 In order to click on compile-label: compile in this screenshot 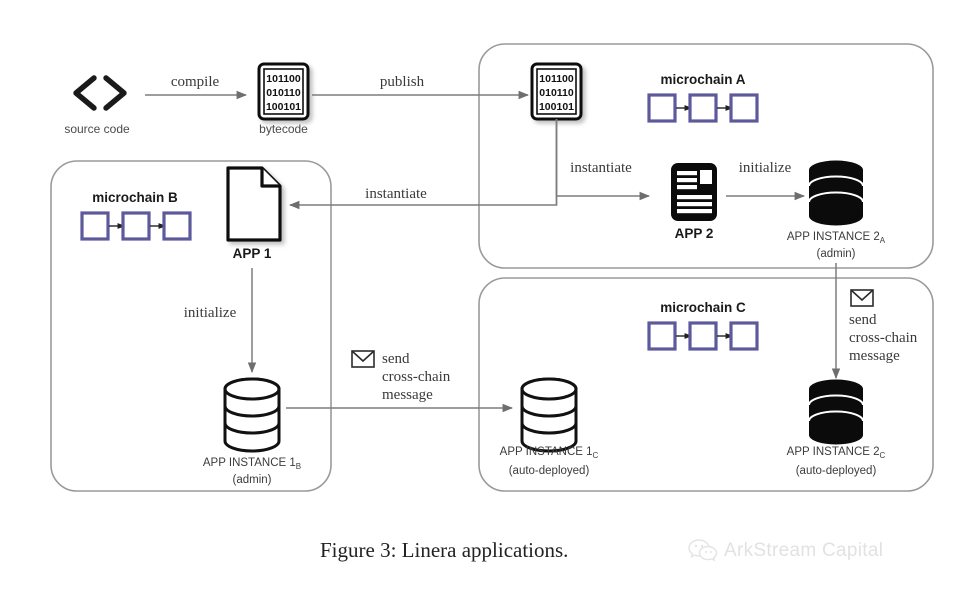, I will do `click(195, 82)`.